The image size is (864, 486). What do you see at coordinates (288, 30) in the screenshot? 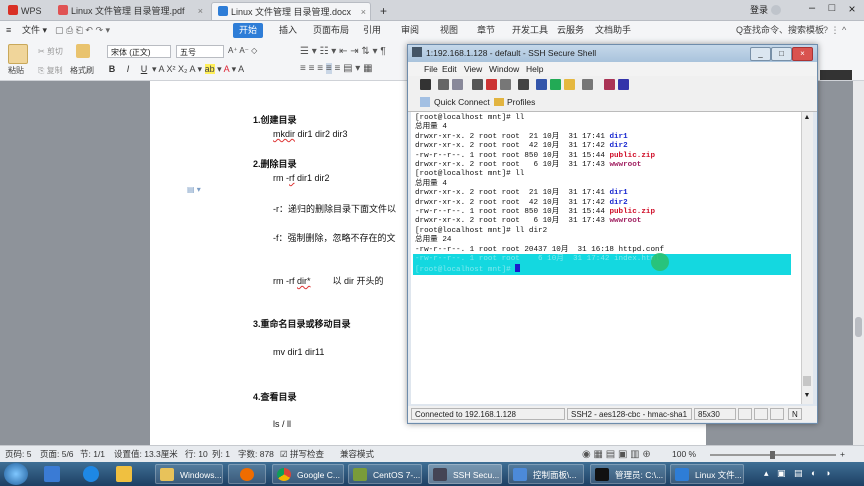
I see `menu-insert: 插入` at bounding box center [288, 30].